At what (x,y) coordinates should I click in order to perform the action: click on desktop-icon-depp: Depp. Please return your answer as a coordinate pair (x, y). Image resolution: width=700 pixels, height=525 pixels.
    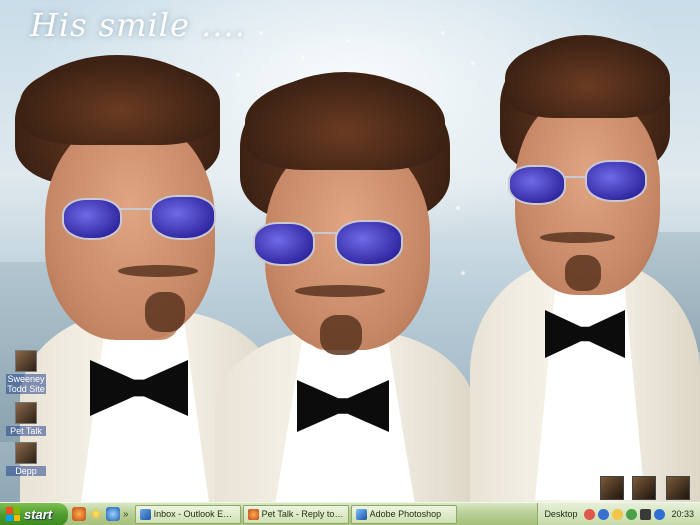
    Looking at the image, I should click on (26, 459).